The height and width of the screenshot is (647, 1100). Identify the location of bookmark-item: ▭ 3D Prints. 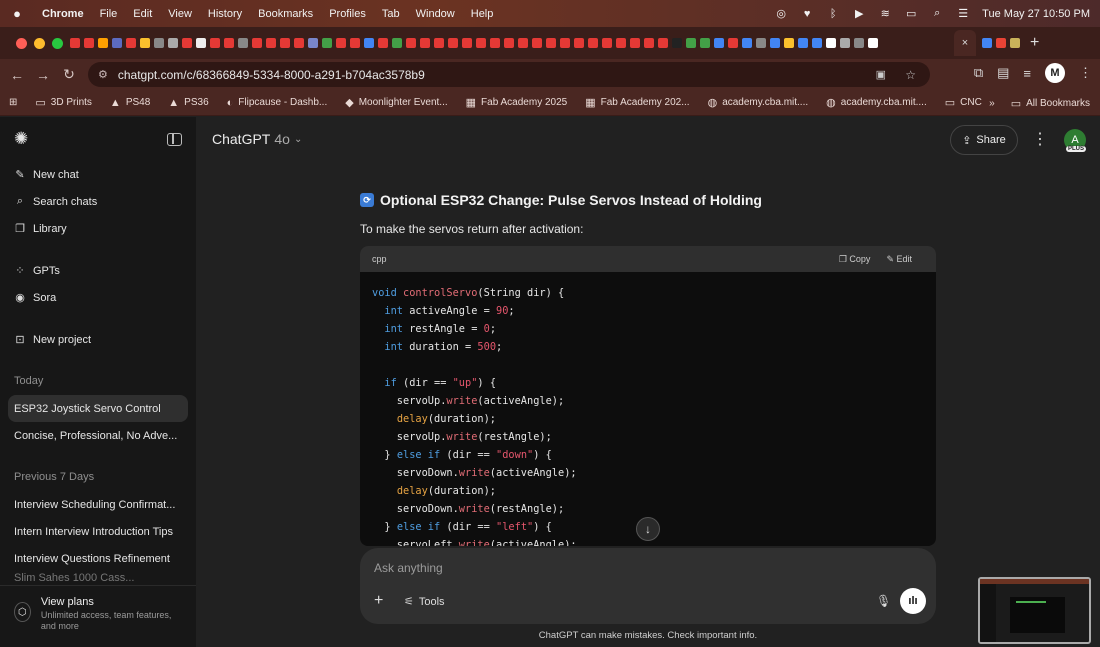
(63, 102).